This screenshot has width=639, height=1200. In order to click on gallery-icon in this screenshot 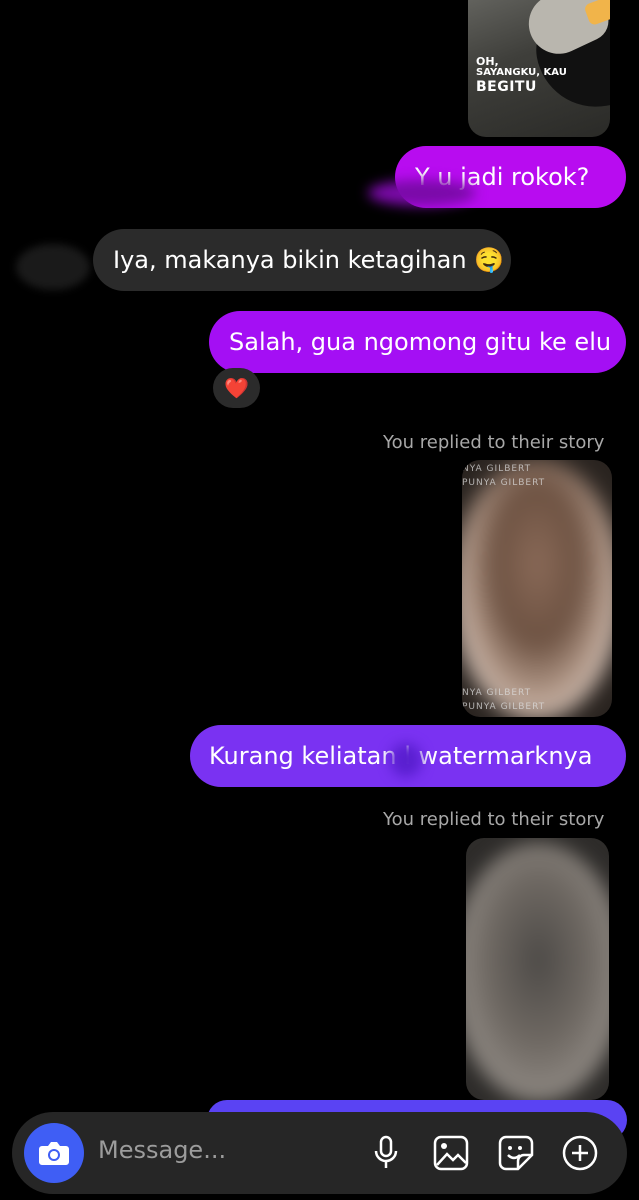, I will do `click(451, 1153)`.